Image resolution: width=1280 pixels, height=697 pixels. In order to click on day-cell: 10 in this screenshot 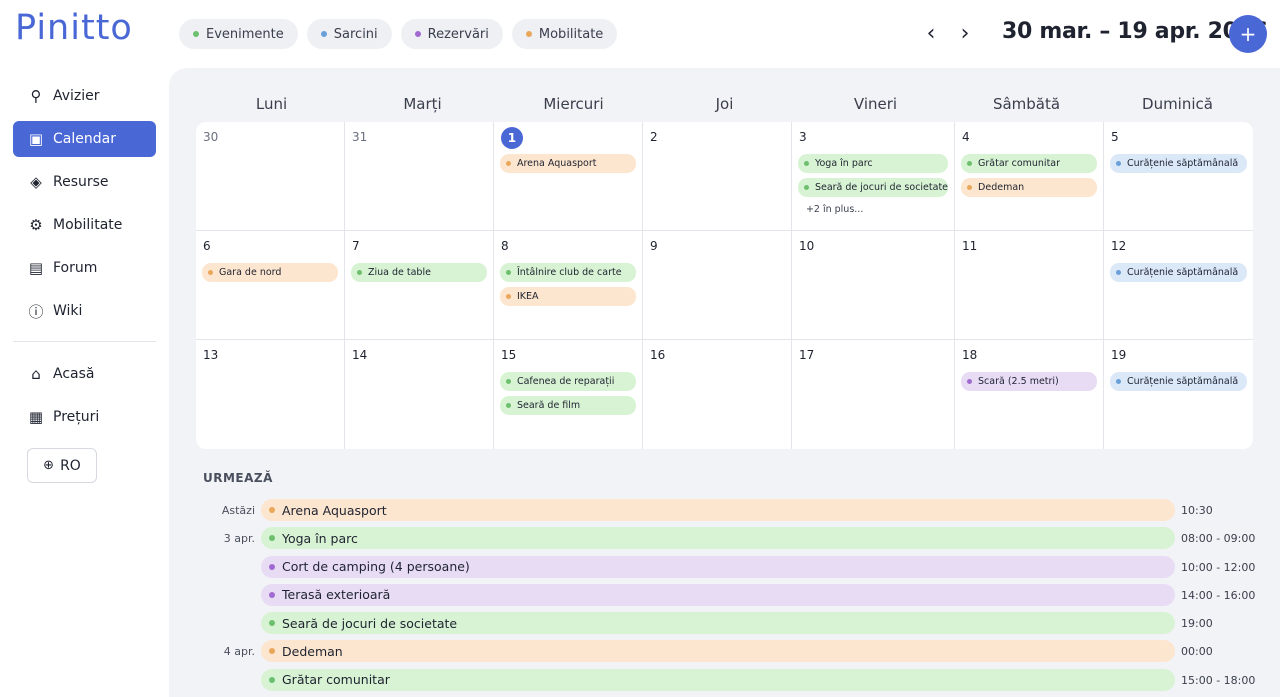, I will do `click(873, 285)`.